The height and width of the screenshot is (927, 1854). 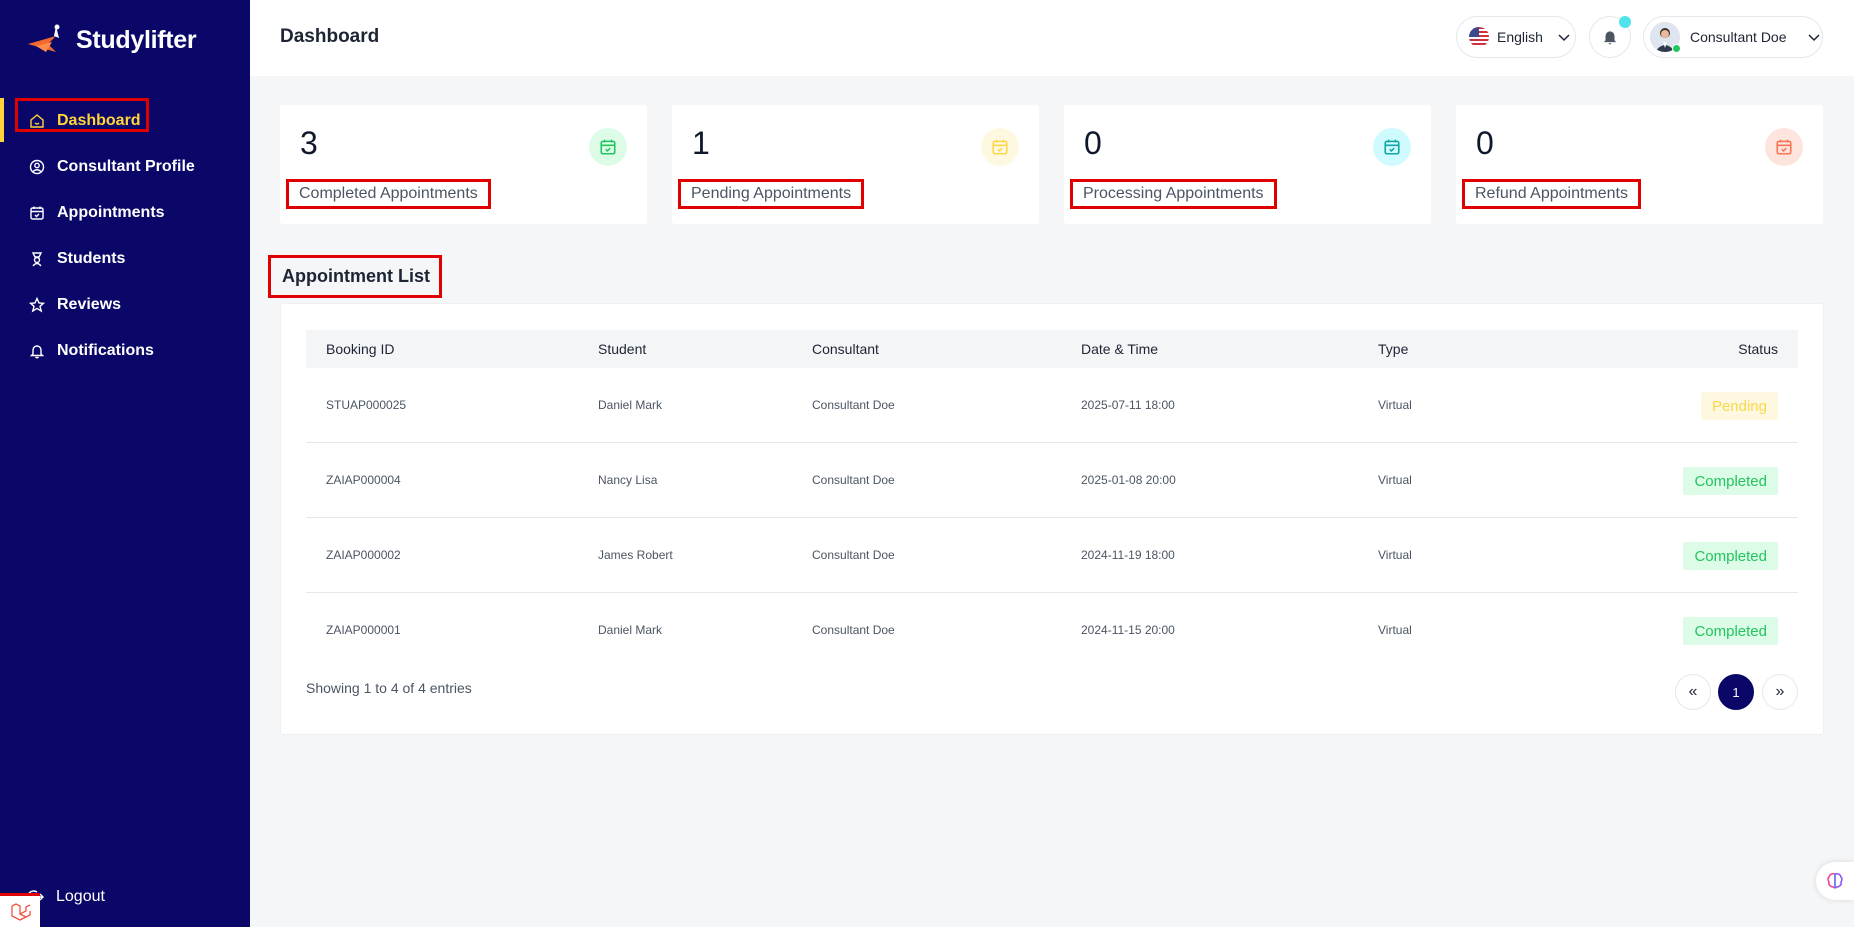 What do you see at coordinates (1625, 22) in the screenshot?
I see `notification-dot` at bounding box center [1625, 22].